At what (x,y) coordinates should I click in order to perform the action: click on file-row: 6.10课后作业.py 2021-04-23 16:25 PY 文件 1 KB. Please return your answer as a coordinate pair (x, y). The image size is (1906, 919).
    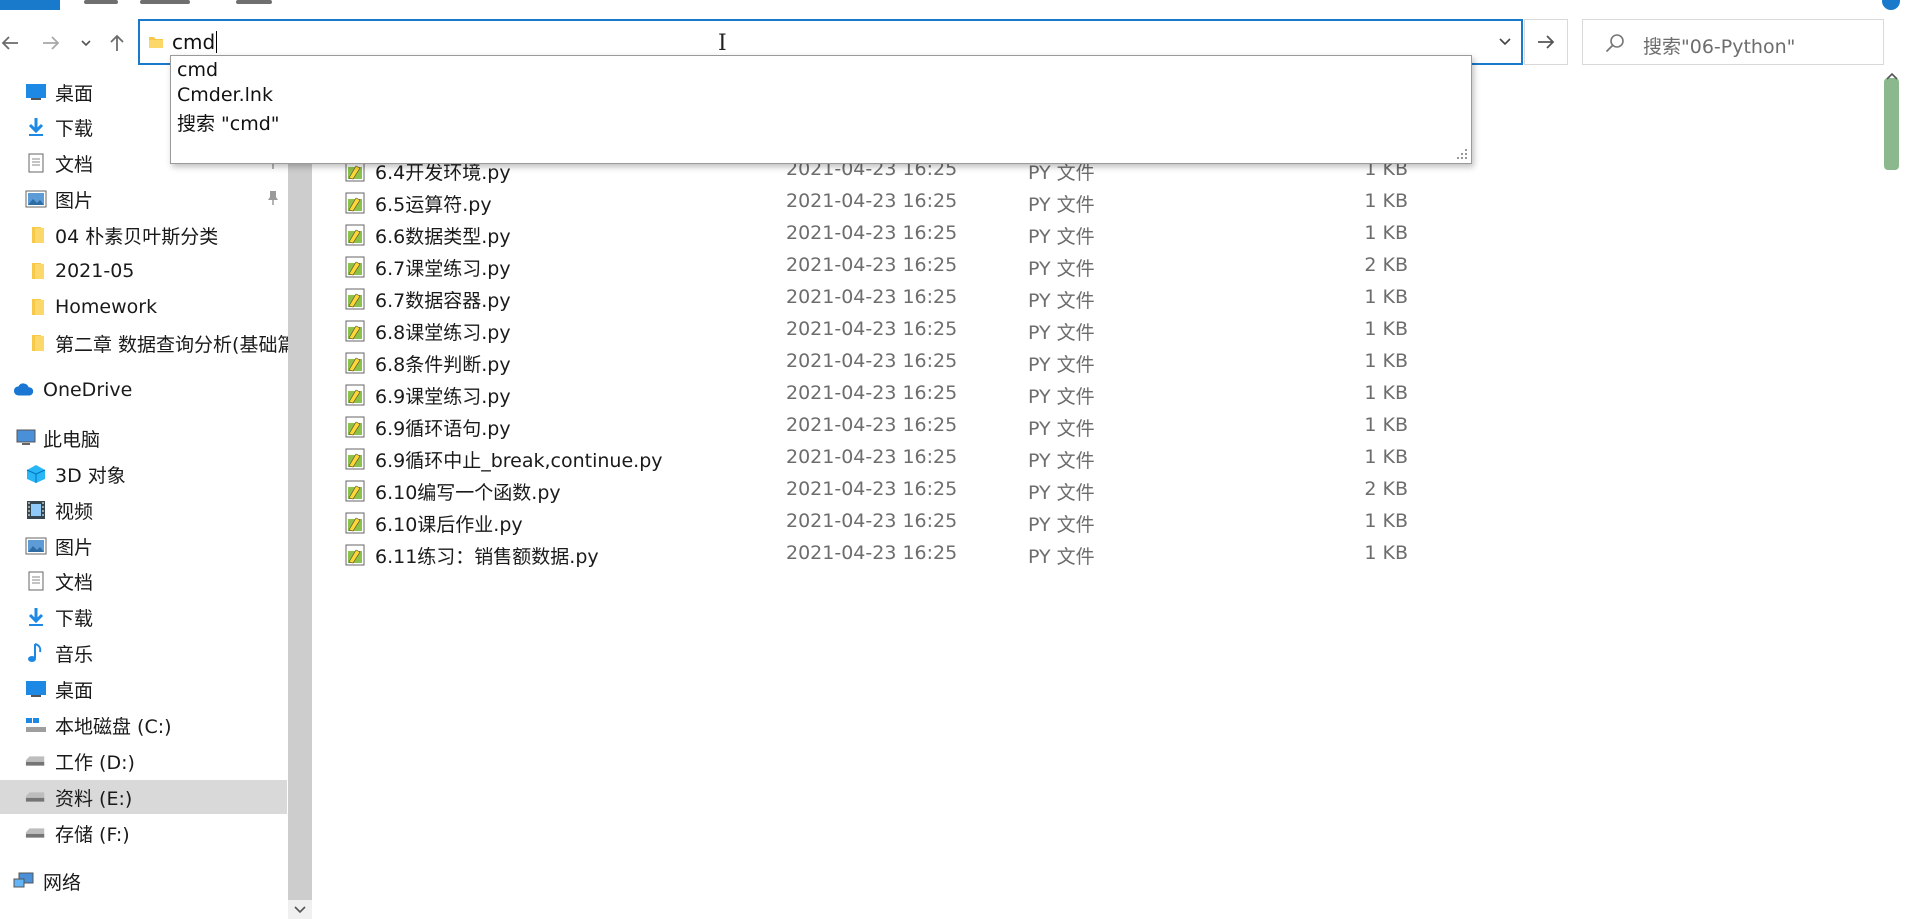
    Looking at the image, I should click on (1092, 522).